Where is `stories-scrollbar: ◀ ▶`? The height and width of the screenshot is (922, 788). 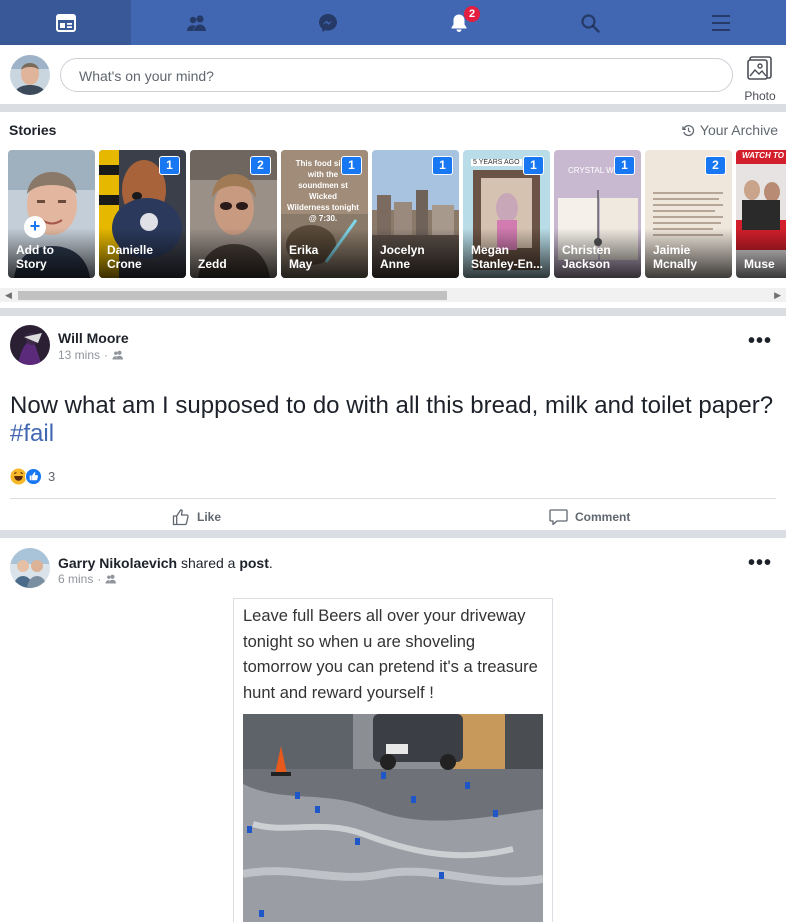 stories-scrollbar: ◀ ▶ is located at coordinates (393, 295).